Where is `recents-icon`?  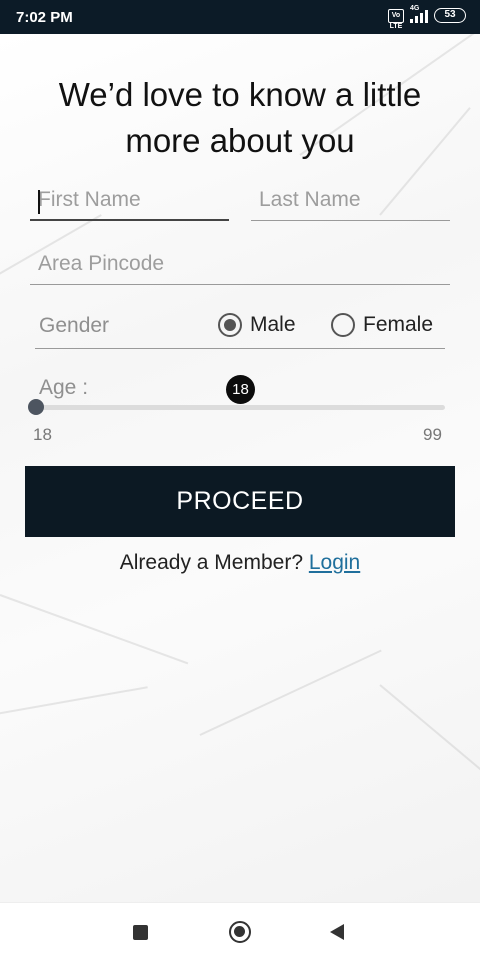
recents-icon is located at coordinates (140, 932).